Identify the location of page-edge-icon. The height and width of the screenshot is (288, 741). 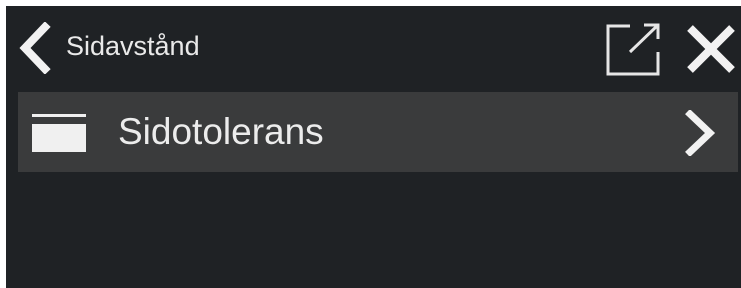
(59, 132).